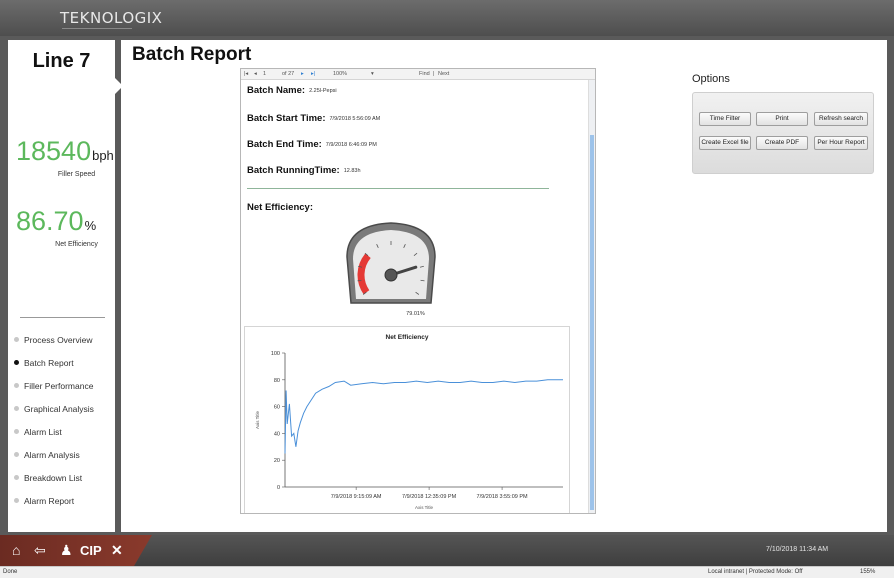  I want to click on batch-name-value: 2.25l-Pepsi, so click(323, 91).